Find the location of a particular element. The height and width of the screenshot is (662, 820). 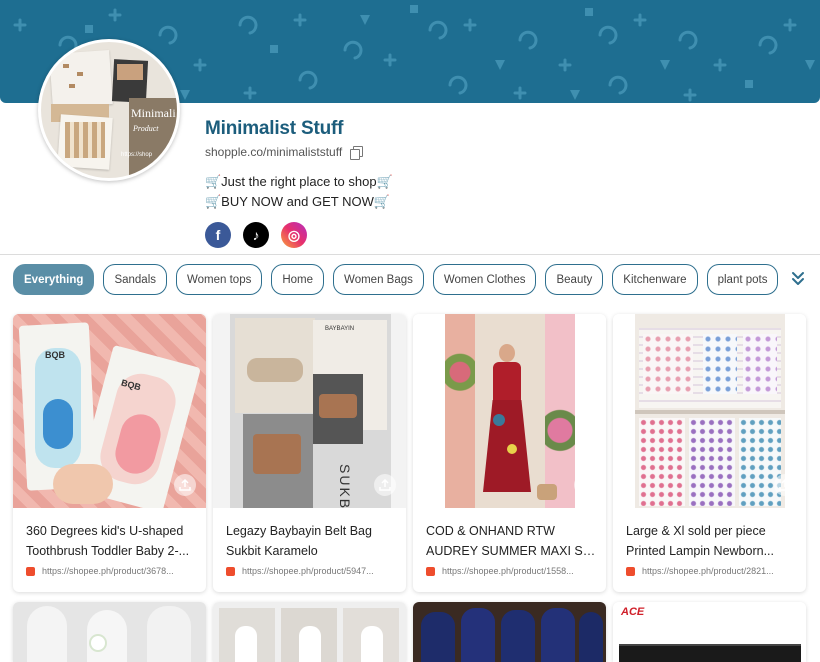

avatar-image: Minimali Product https://shop is located at coordinates (109, 110).